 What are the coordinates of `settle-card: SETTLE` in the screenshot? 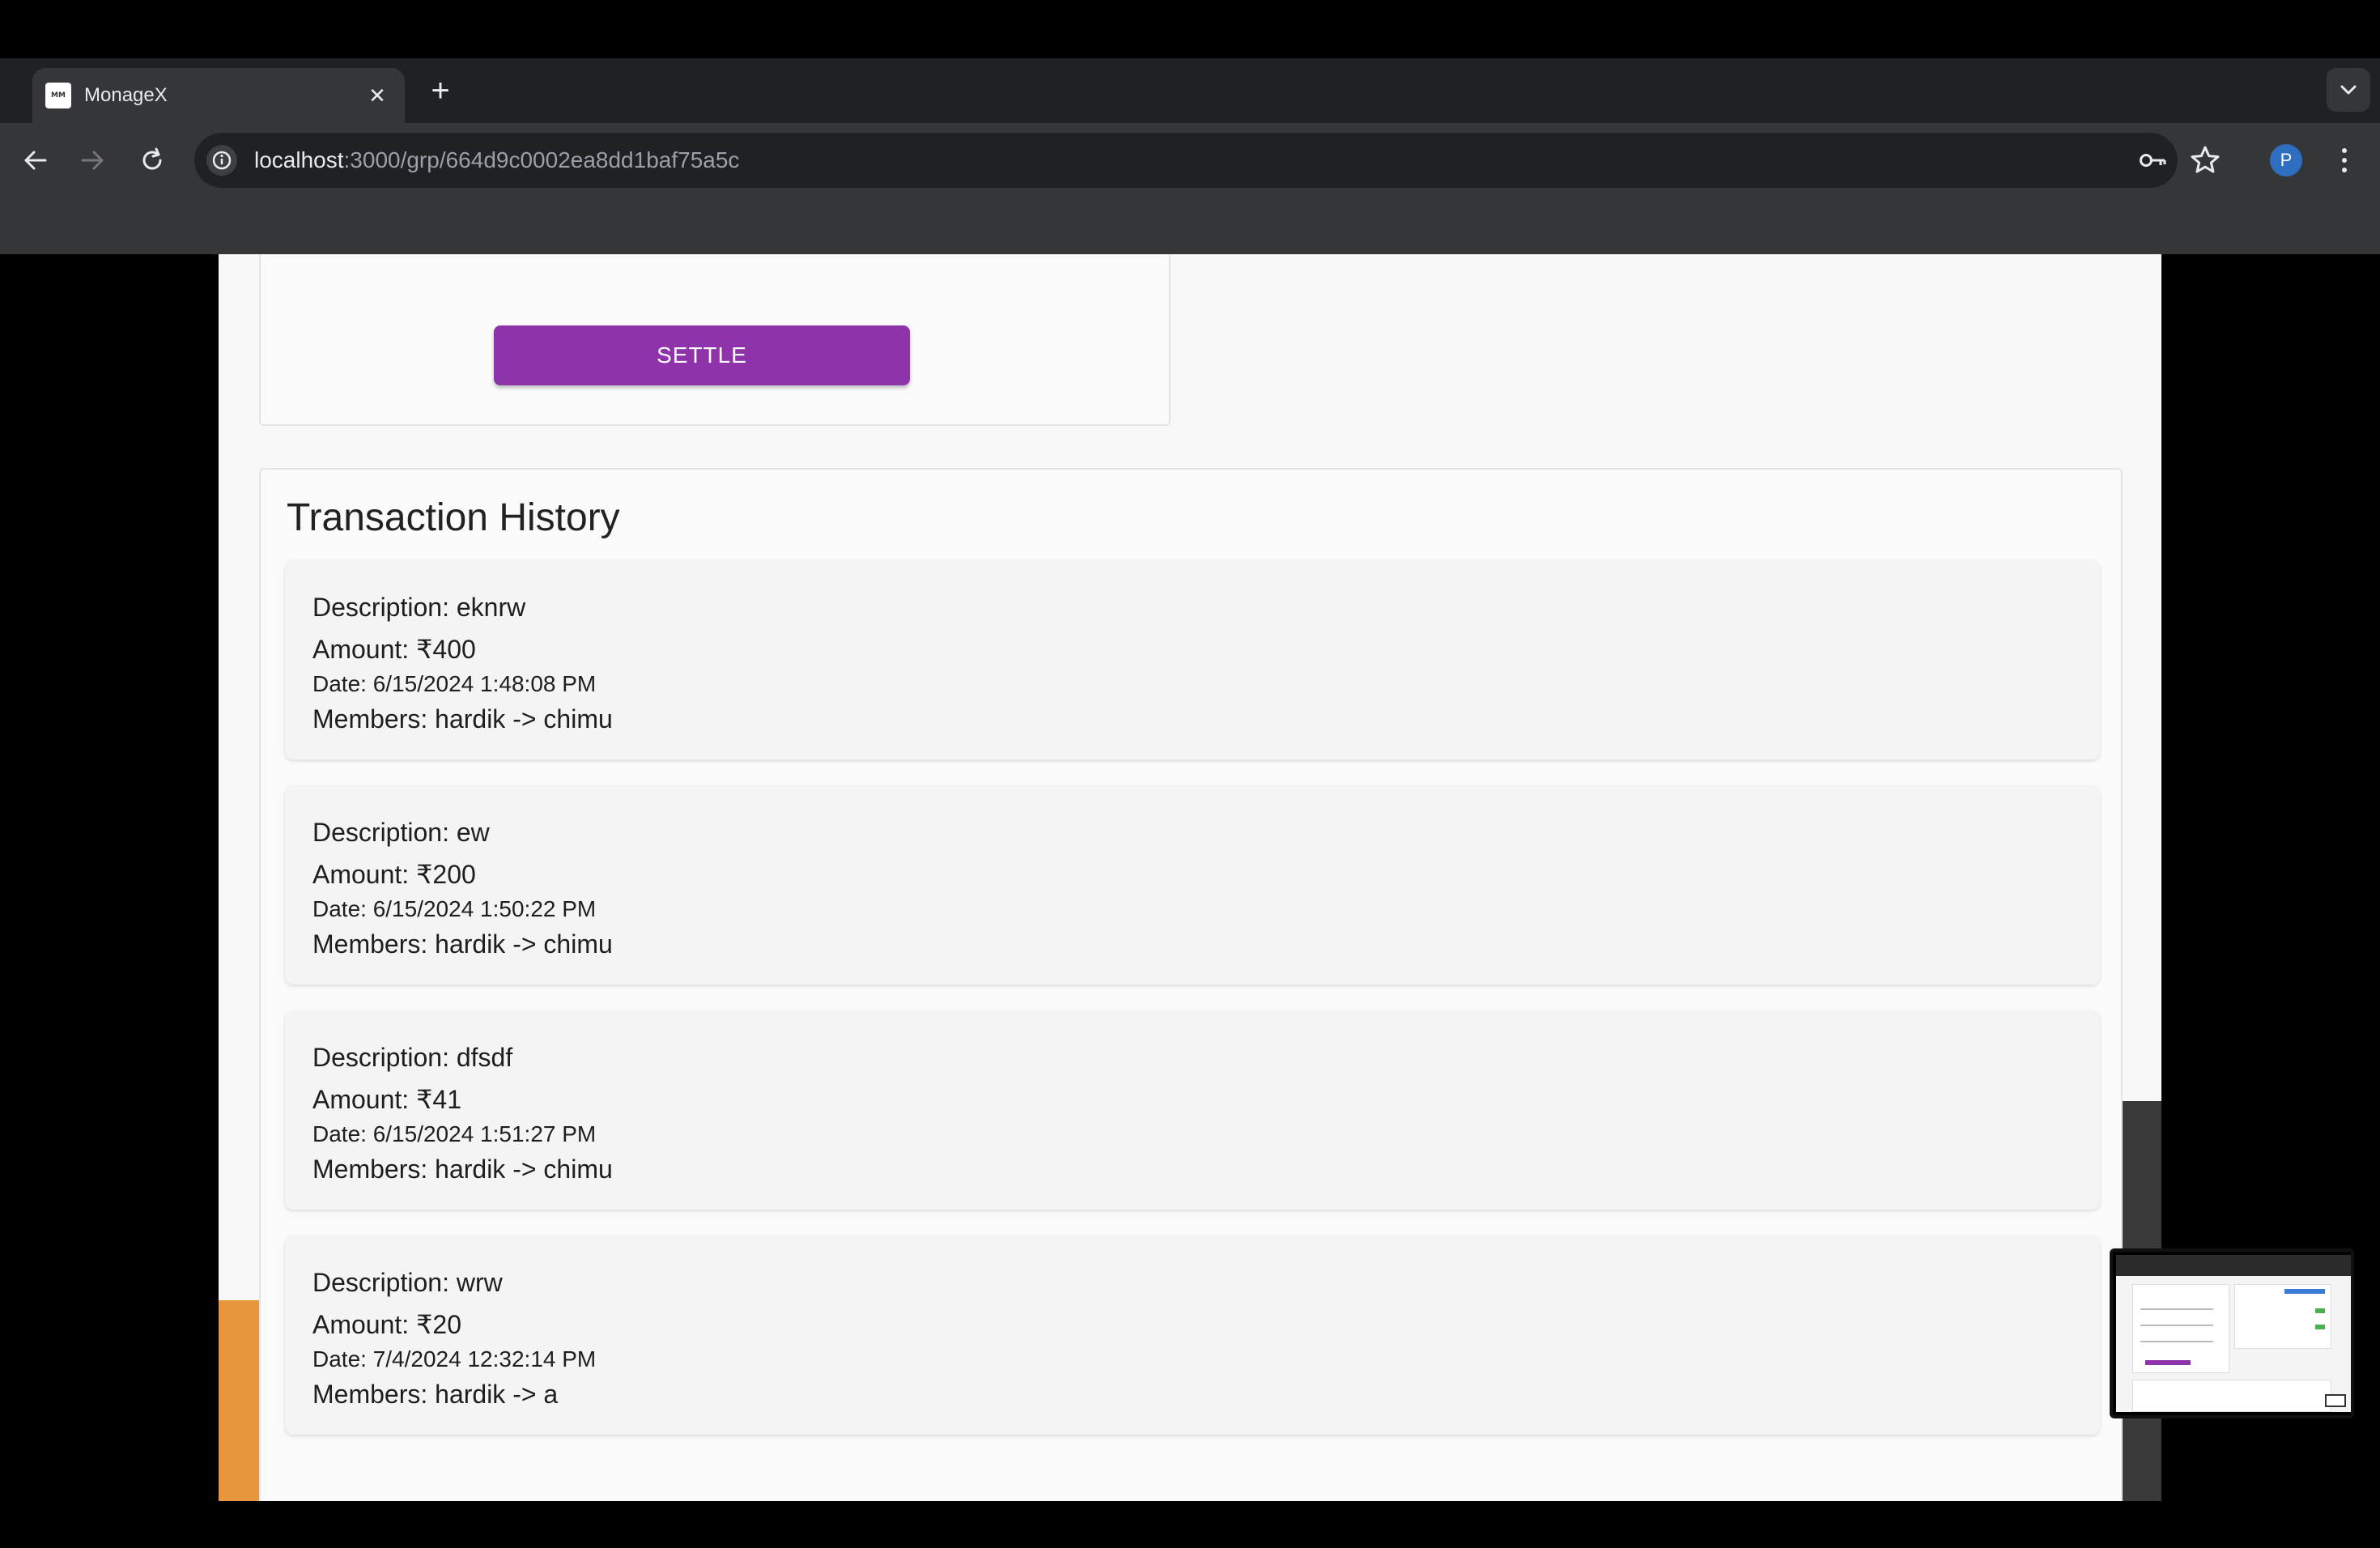 It's located at (715, 340).